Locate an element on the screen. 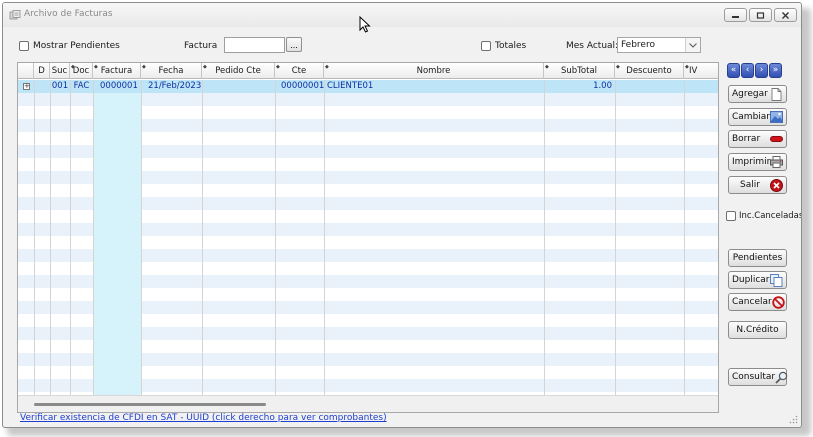 The image size is (813, 437). first-record-icon: « is located at coordinates (733, 70).